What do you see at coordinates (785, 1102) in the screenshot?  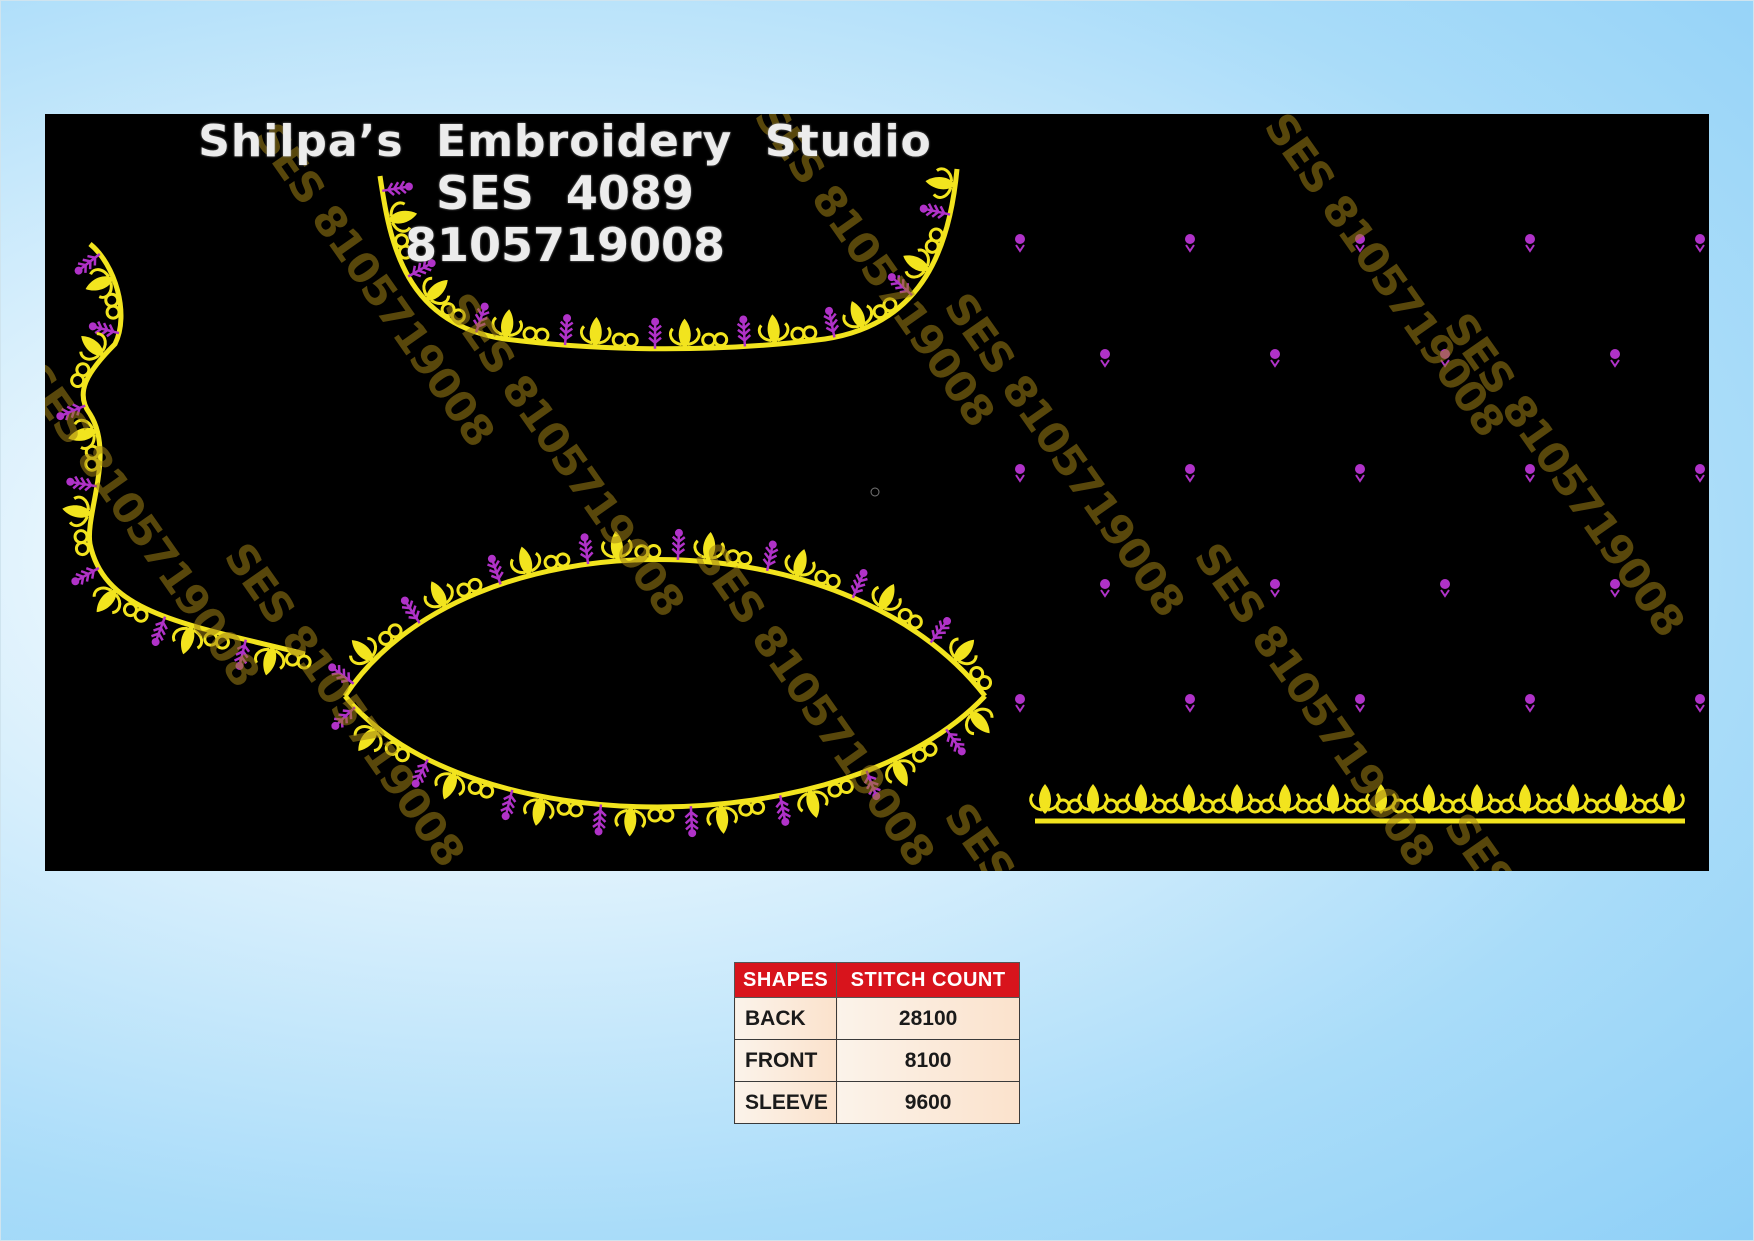 I see `shape-cell: SLEEVE` at bounding box center [785, 1102].